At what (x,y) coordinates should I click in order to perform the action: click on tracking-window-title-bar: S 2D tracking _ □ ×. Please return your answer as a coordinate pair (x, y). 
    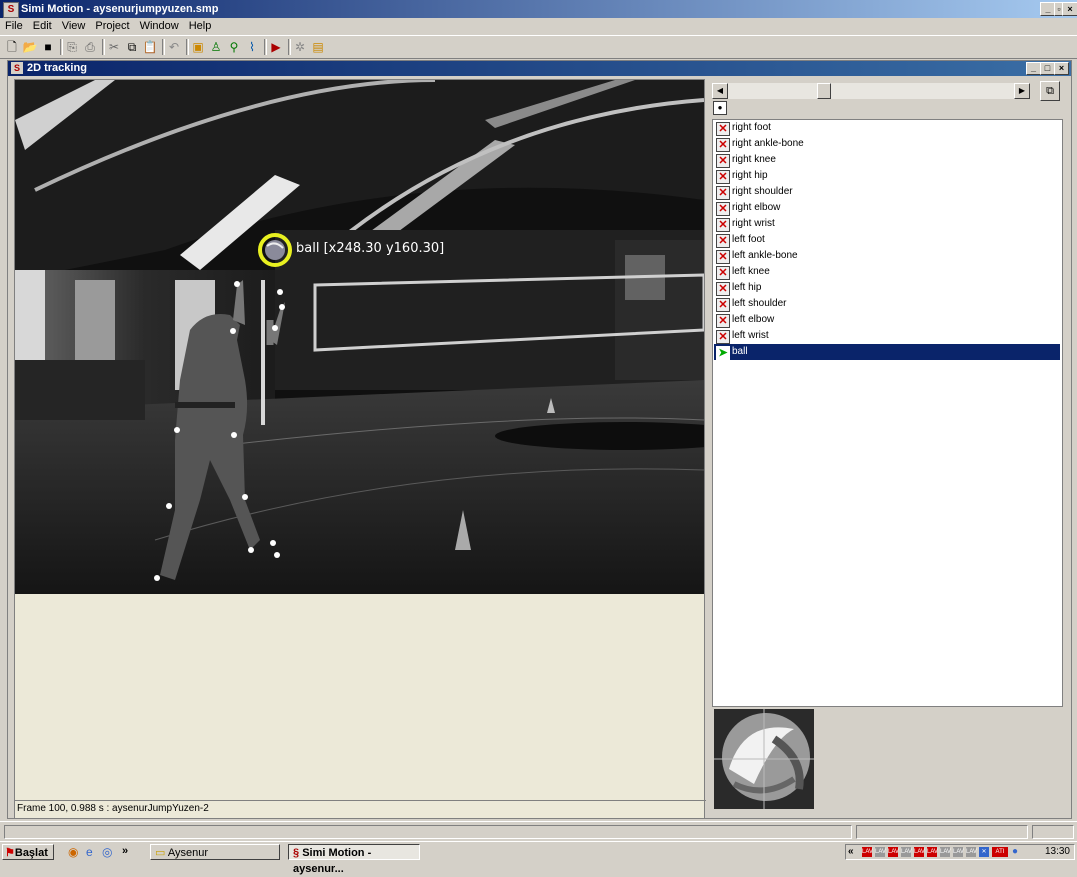
    Looking at the image, I should click on (539, 68).